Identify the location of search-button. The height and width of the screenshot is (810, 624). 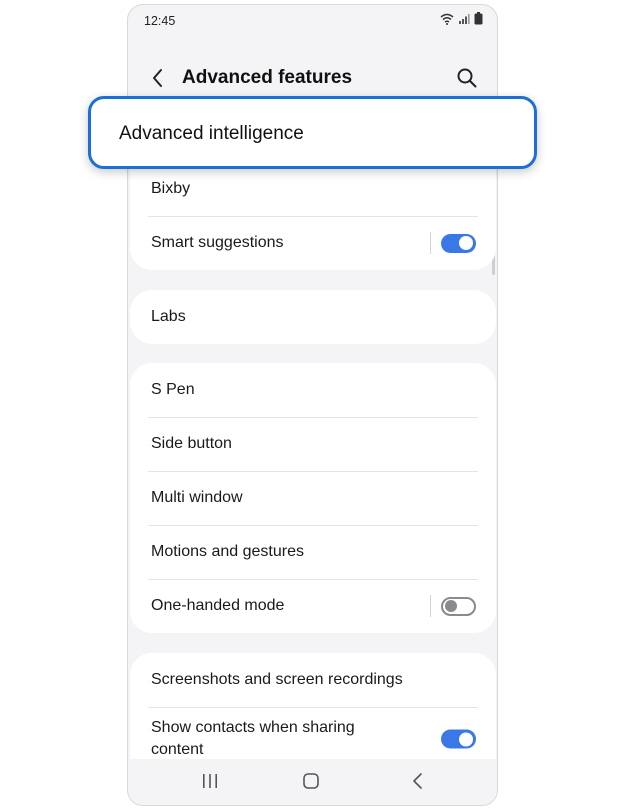
(467, 78).